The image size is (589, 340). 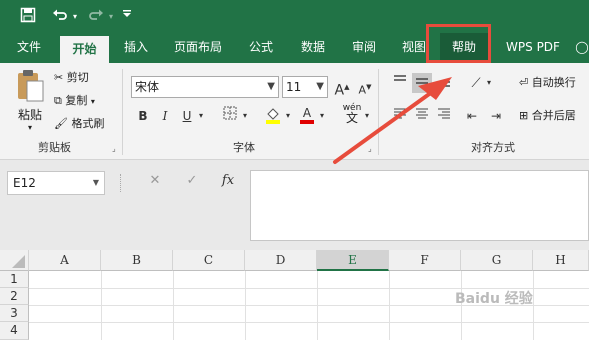 I want to click on annotation-arrow, so click(x=392, y=120).